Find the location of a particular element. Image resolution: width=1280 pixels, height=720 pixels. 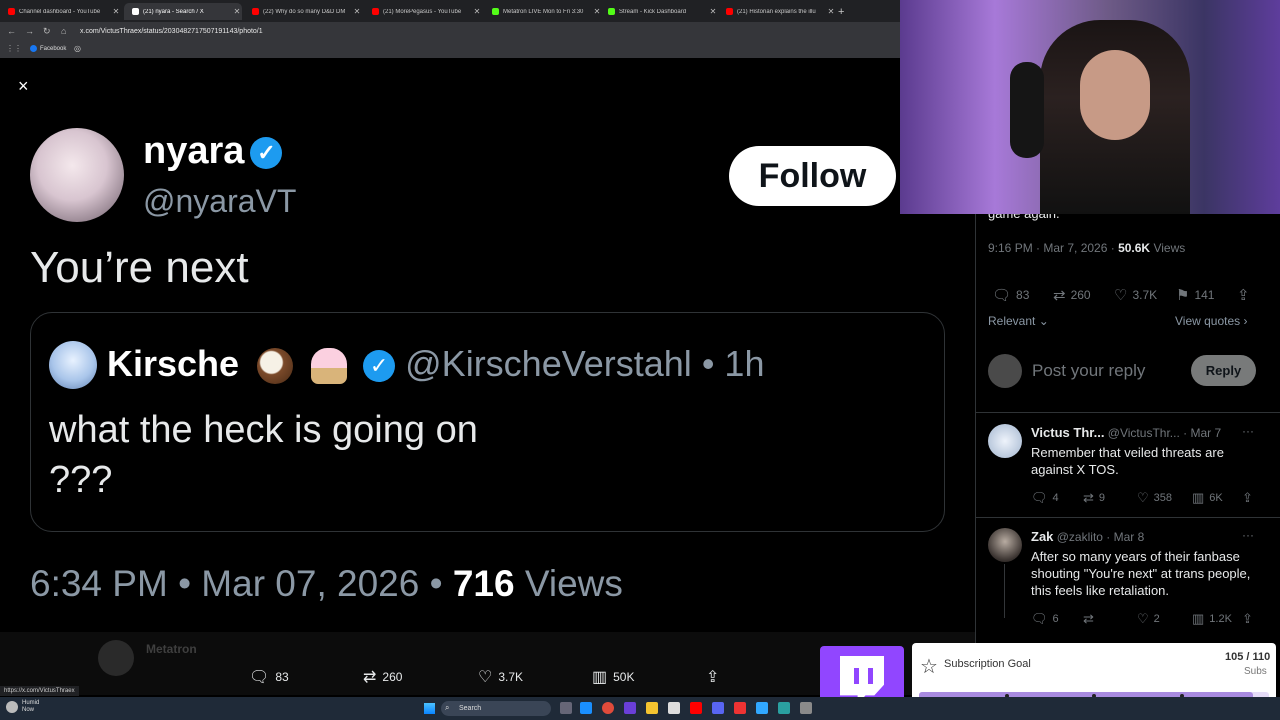

sidebar-like-action: ♡ 3.7K is located at coordinates (1135, 295).